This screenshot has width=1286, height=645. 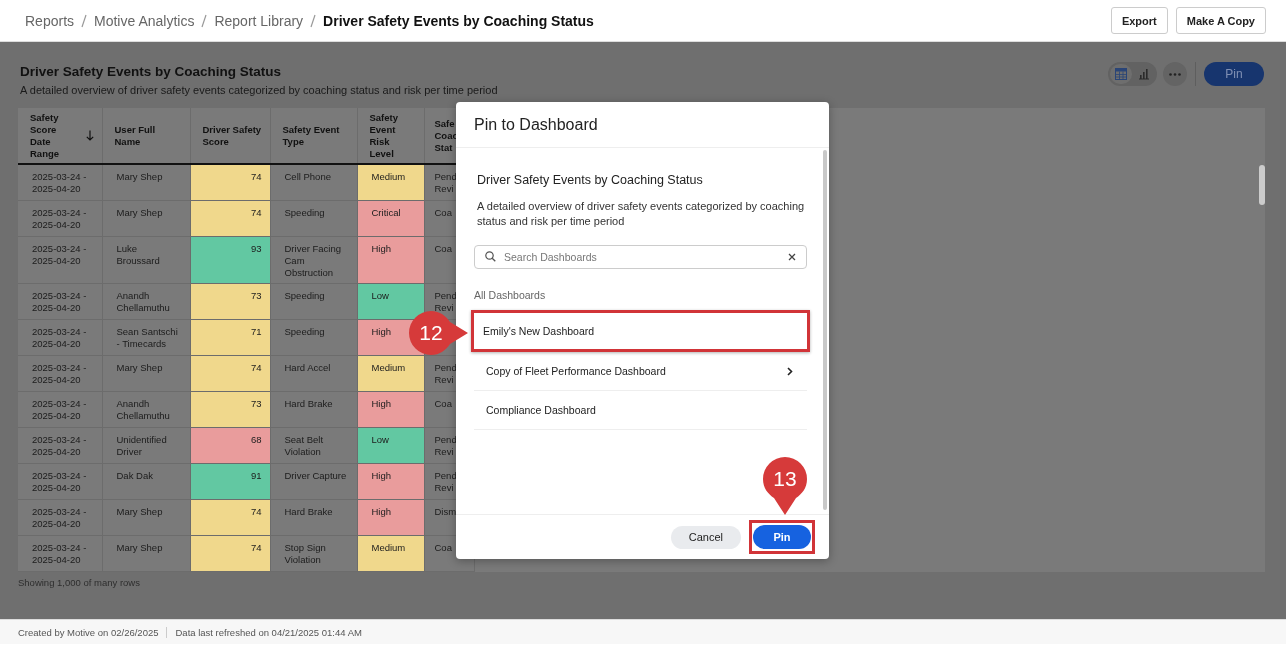 I want to click on row-count: Showing 1,000 of many rows, so click(x=79, y=582).